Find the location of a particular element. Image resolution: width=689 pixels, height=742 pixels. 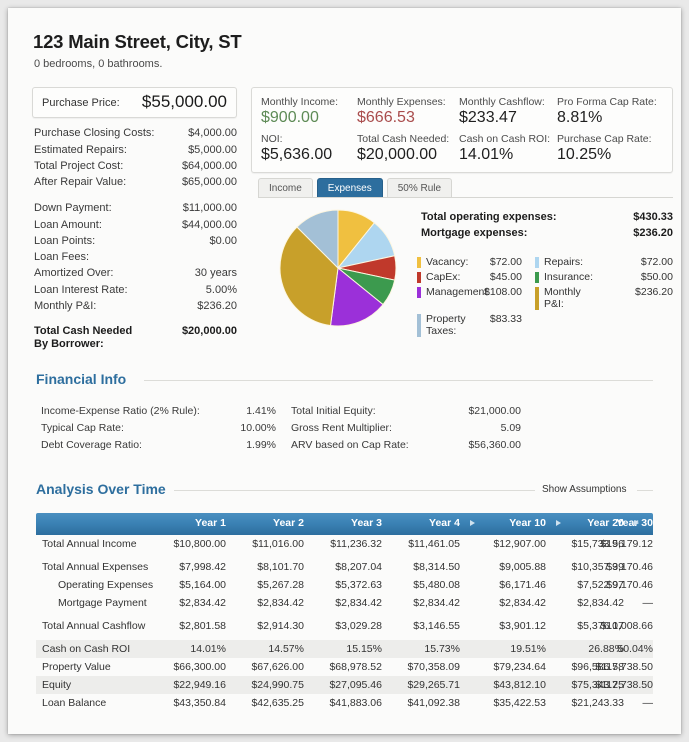

table-cell: $27,095.46 is located at coordinates (355, 685).